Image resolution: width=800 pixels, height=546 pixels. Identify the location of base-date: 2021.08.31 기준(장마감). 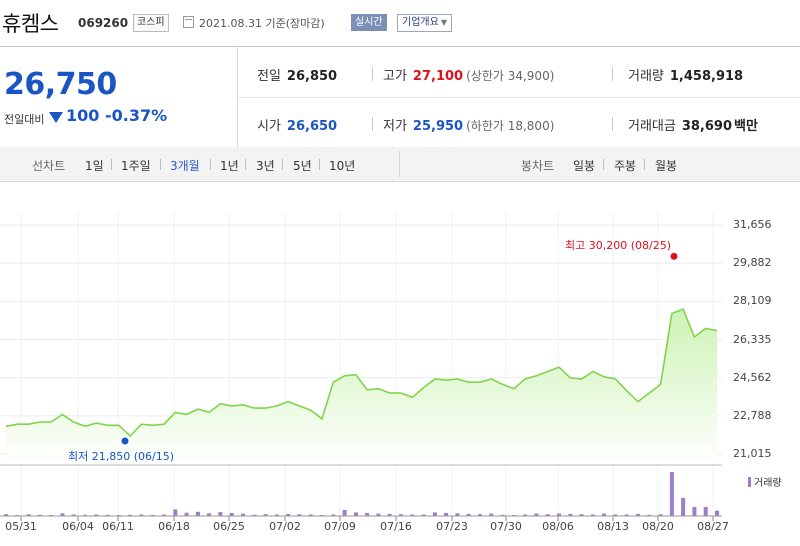
(262, 23).